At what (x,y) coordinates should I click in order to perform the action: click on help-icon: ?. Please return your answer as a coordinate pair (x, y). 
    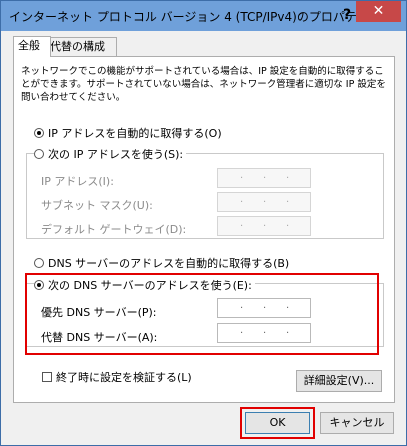
    Looking at the image, I should click on (347, 15).